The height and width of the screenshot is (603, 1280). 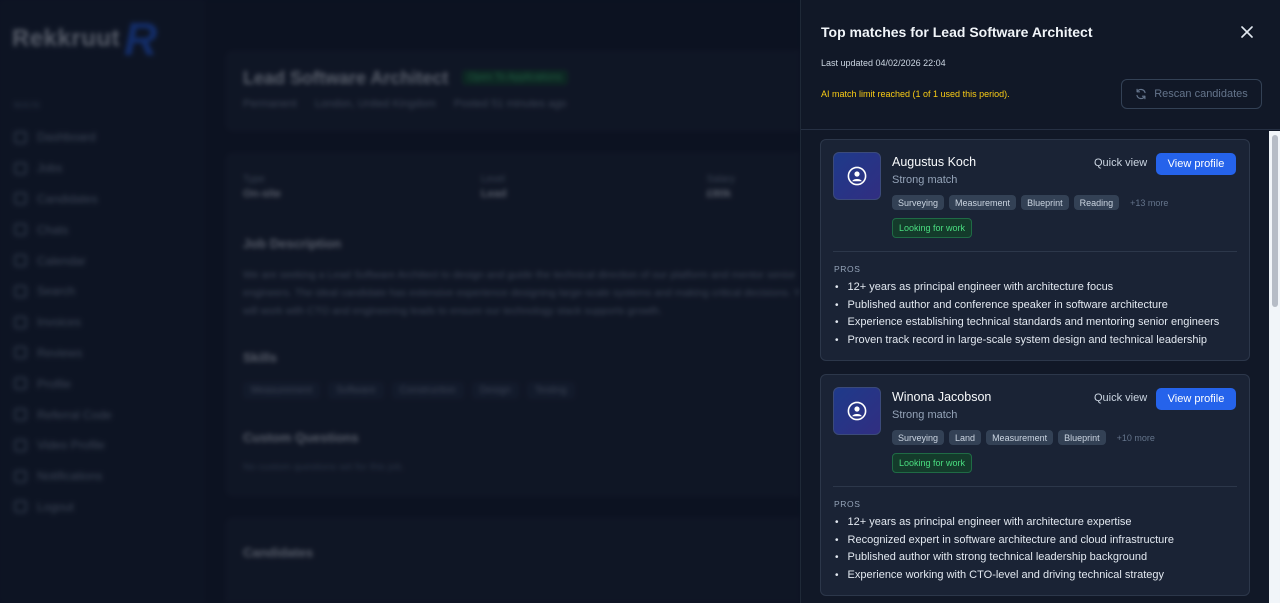 I want to click on skill-tag: Land, so click(x=965, y=437).